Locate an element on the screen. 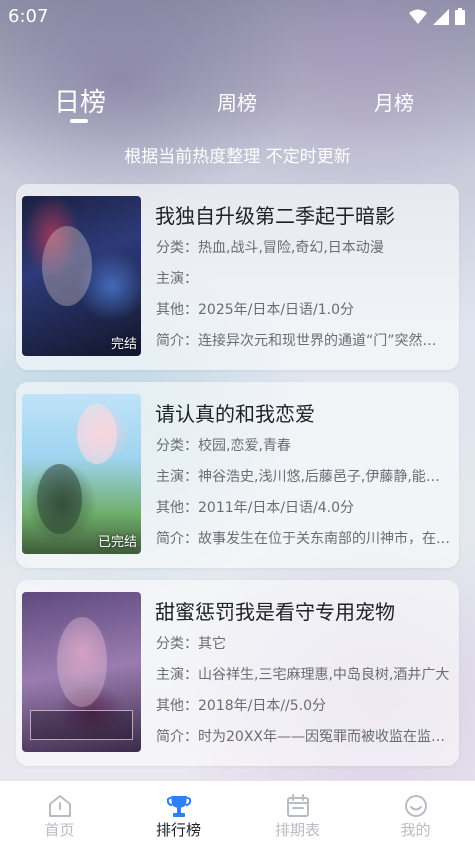 The image size is (475, 846). poster-image: 完结 is located at coordinates (81, 276).